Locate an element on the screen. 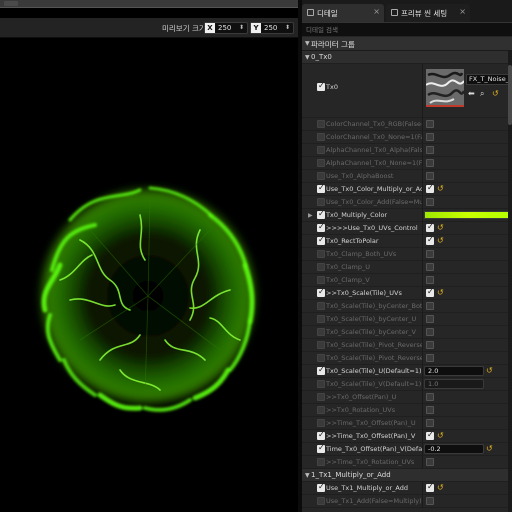  color-swatch is located at coordinates (468, 215).